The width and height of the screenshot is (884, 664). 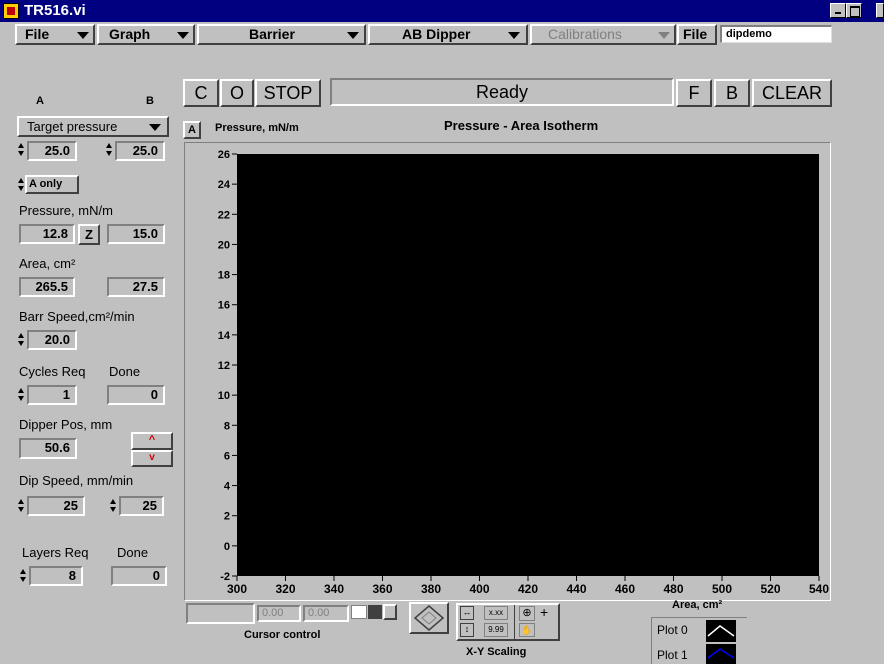 What do you see at coordinates (544, 612) in the screenshot?
I see `crosshair-icon: +` at bounding box center [544, 612].